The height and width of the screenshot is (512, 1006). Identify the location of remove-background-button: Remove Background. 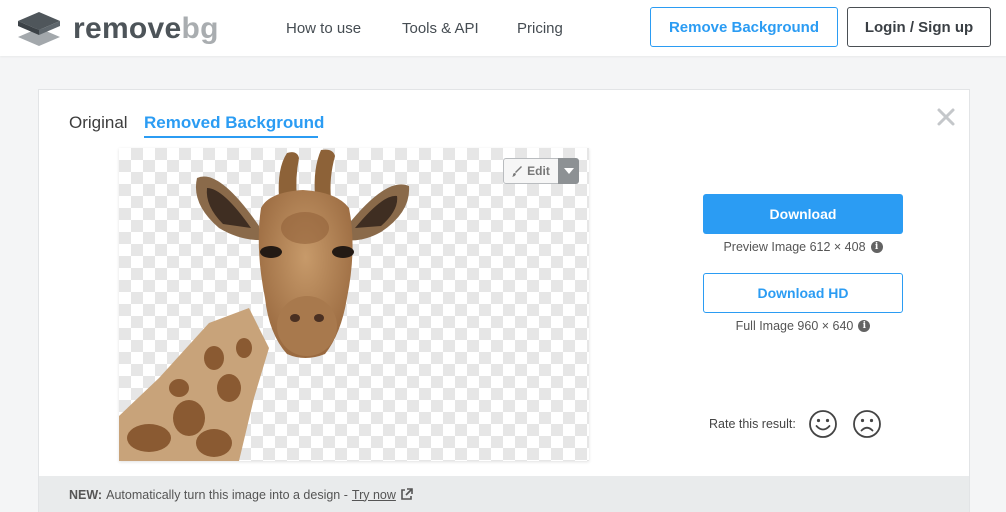
(744, 27).